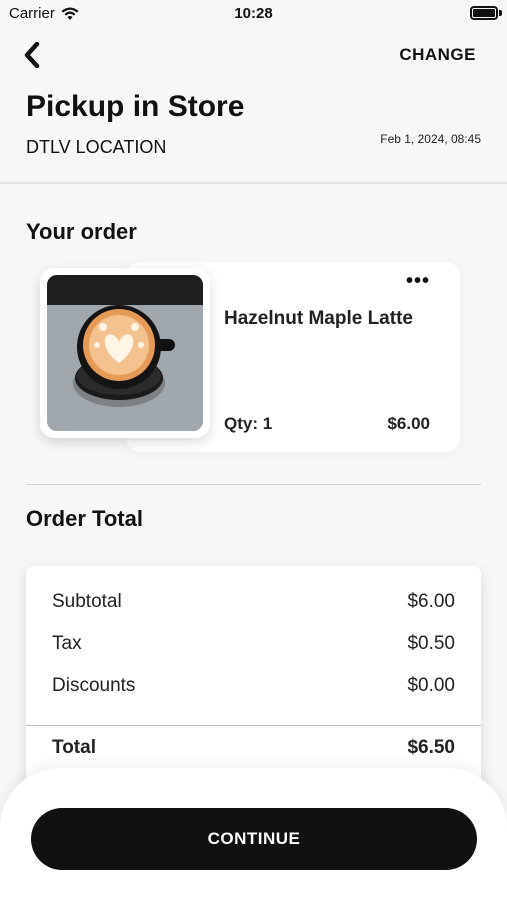 Image resolution: width=507 pixels, height=900 pixels. What do you see at coordinates (418, 281) in the screenshot?
I see `more-options-button: •••` at bounding box center [418, 281].